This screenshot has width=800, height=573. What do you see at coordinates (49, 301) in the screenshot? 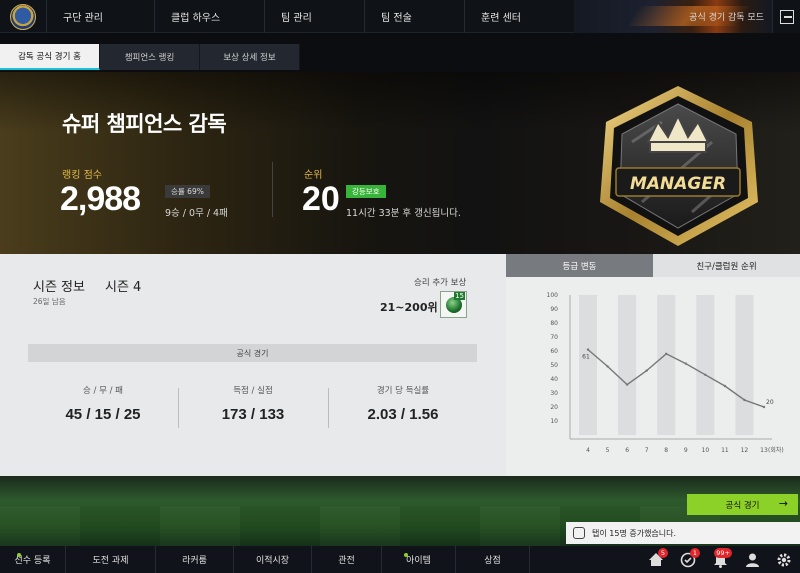
I see `season-remaining: 26일 남음` at bounding box center [49, 301].